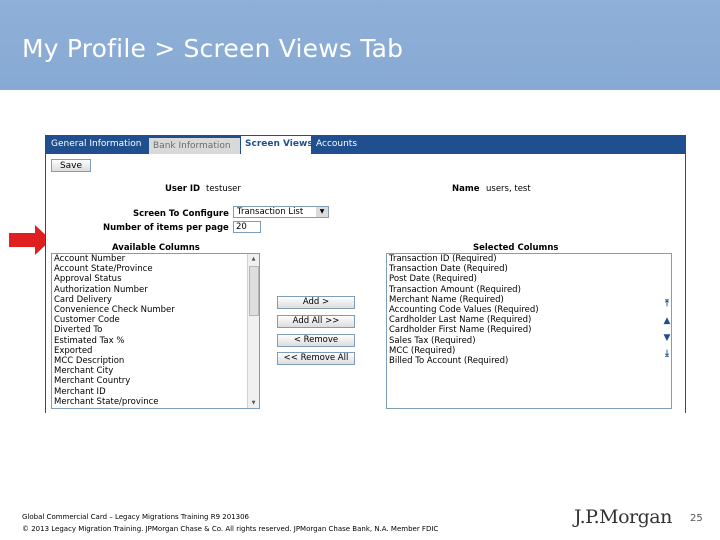 Image resolution: width=720 pixels, height=540 pixels. What do you see at coordinates (529, 320) in the screenshot?
I see `list-item: Cardholder Last Name (Required)` at bounding box center [529, 320].